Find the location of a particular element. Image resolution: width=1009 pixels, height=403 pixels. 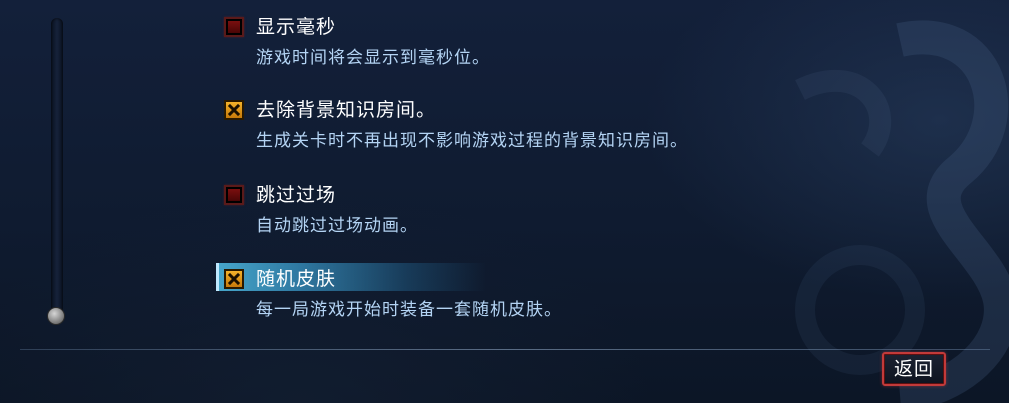

option-random-skin: 随机皮肤 每一局游戏开始时装备一套随机皮肤。 is located at coordinates (527, 303).